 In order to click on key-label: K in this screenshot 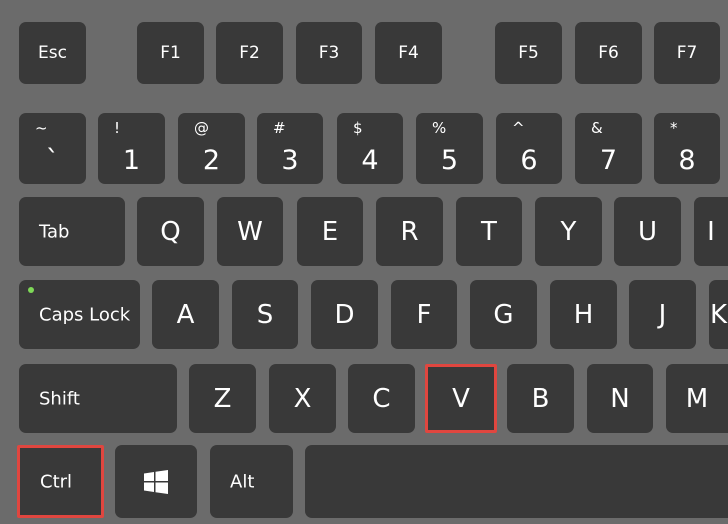, I will do `click(718, 314)`.